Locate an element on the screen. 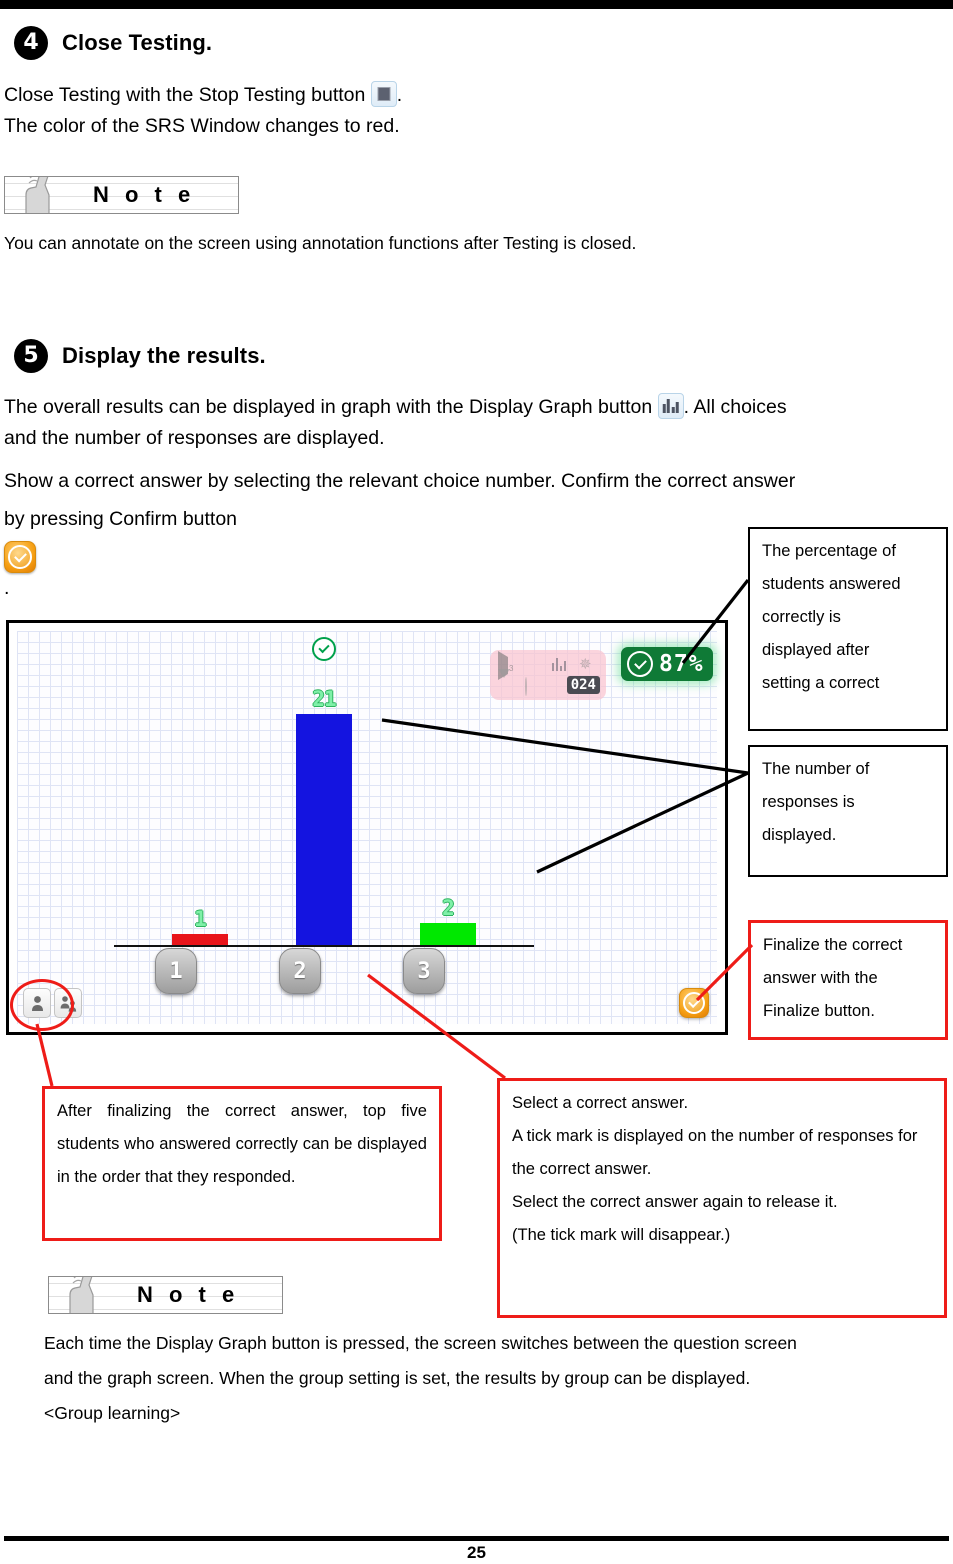  stop-testing-button-icon is located at coordinates (383, 94).